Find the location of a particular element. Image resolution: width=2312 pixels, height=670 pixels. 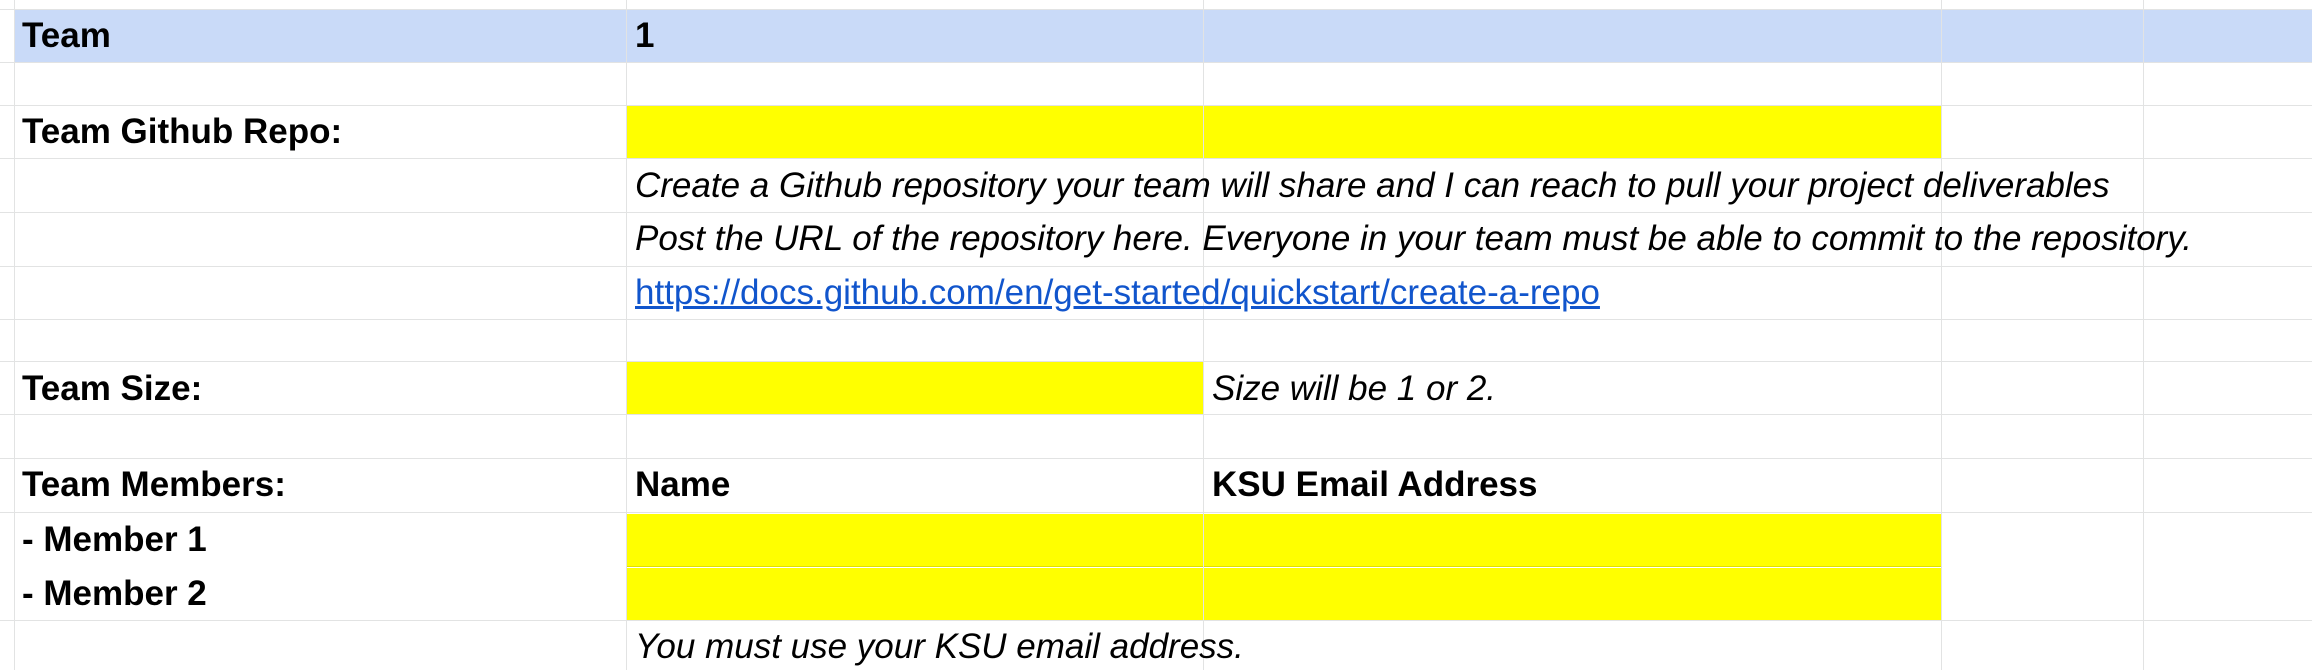

member-1-label: - Member 1 is located at coordinates (114, 539).